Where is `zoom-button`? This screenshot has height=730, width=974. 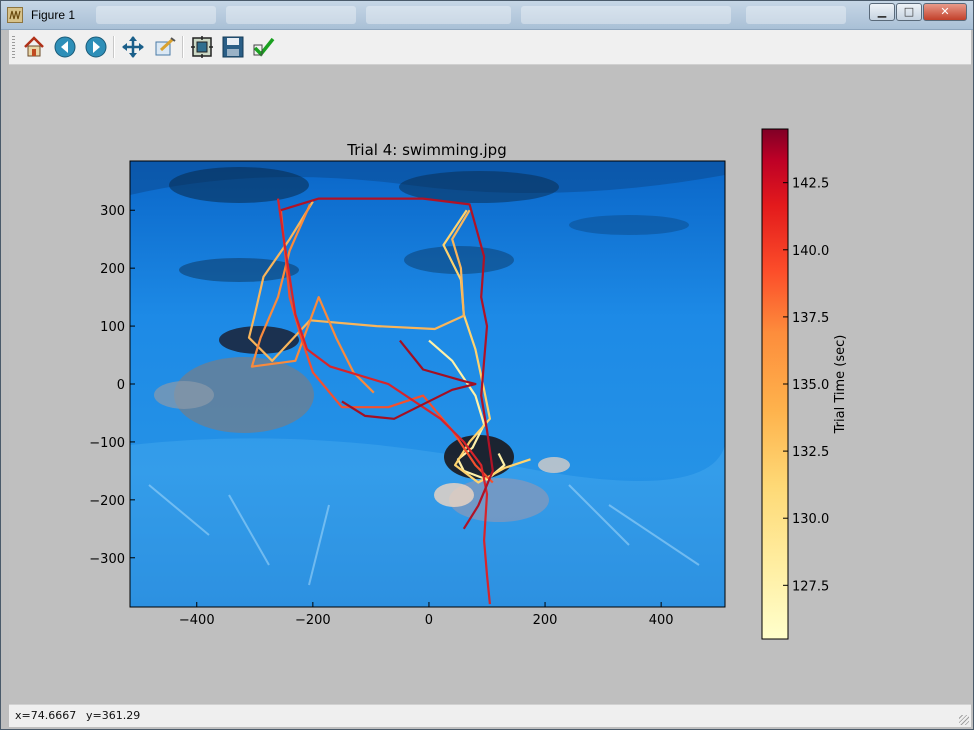 zoom-button is located at coordinates (165, 47).